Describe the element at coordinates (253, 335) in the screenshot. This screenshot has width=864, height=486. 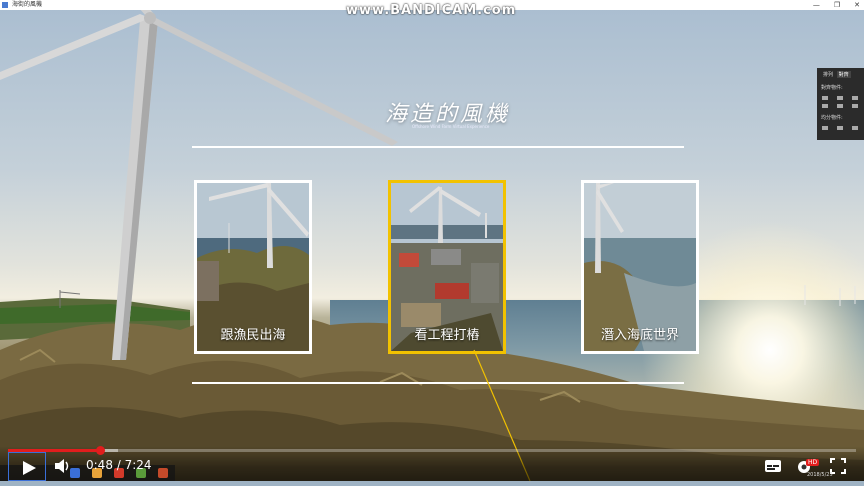
I see `option-label: 跟漁民出海` at that location.